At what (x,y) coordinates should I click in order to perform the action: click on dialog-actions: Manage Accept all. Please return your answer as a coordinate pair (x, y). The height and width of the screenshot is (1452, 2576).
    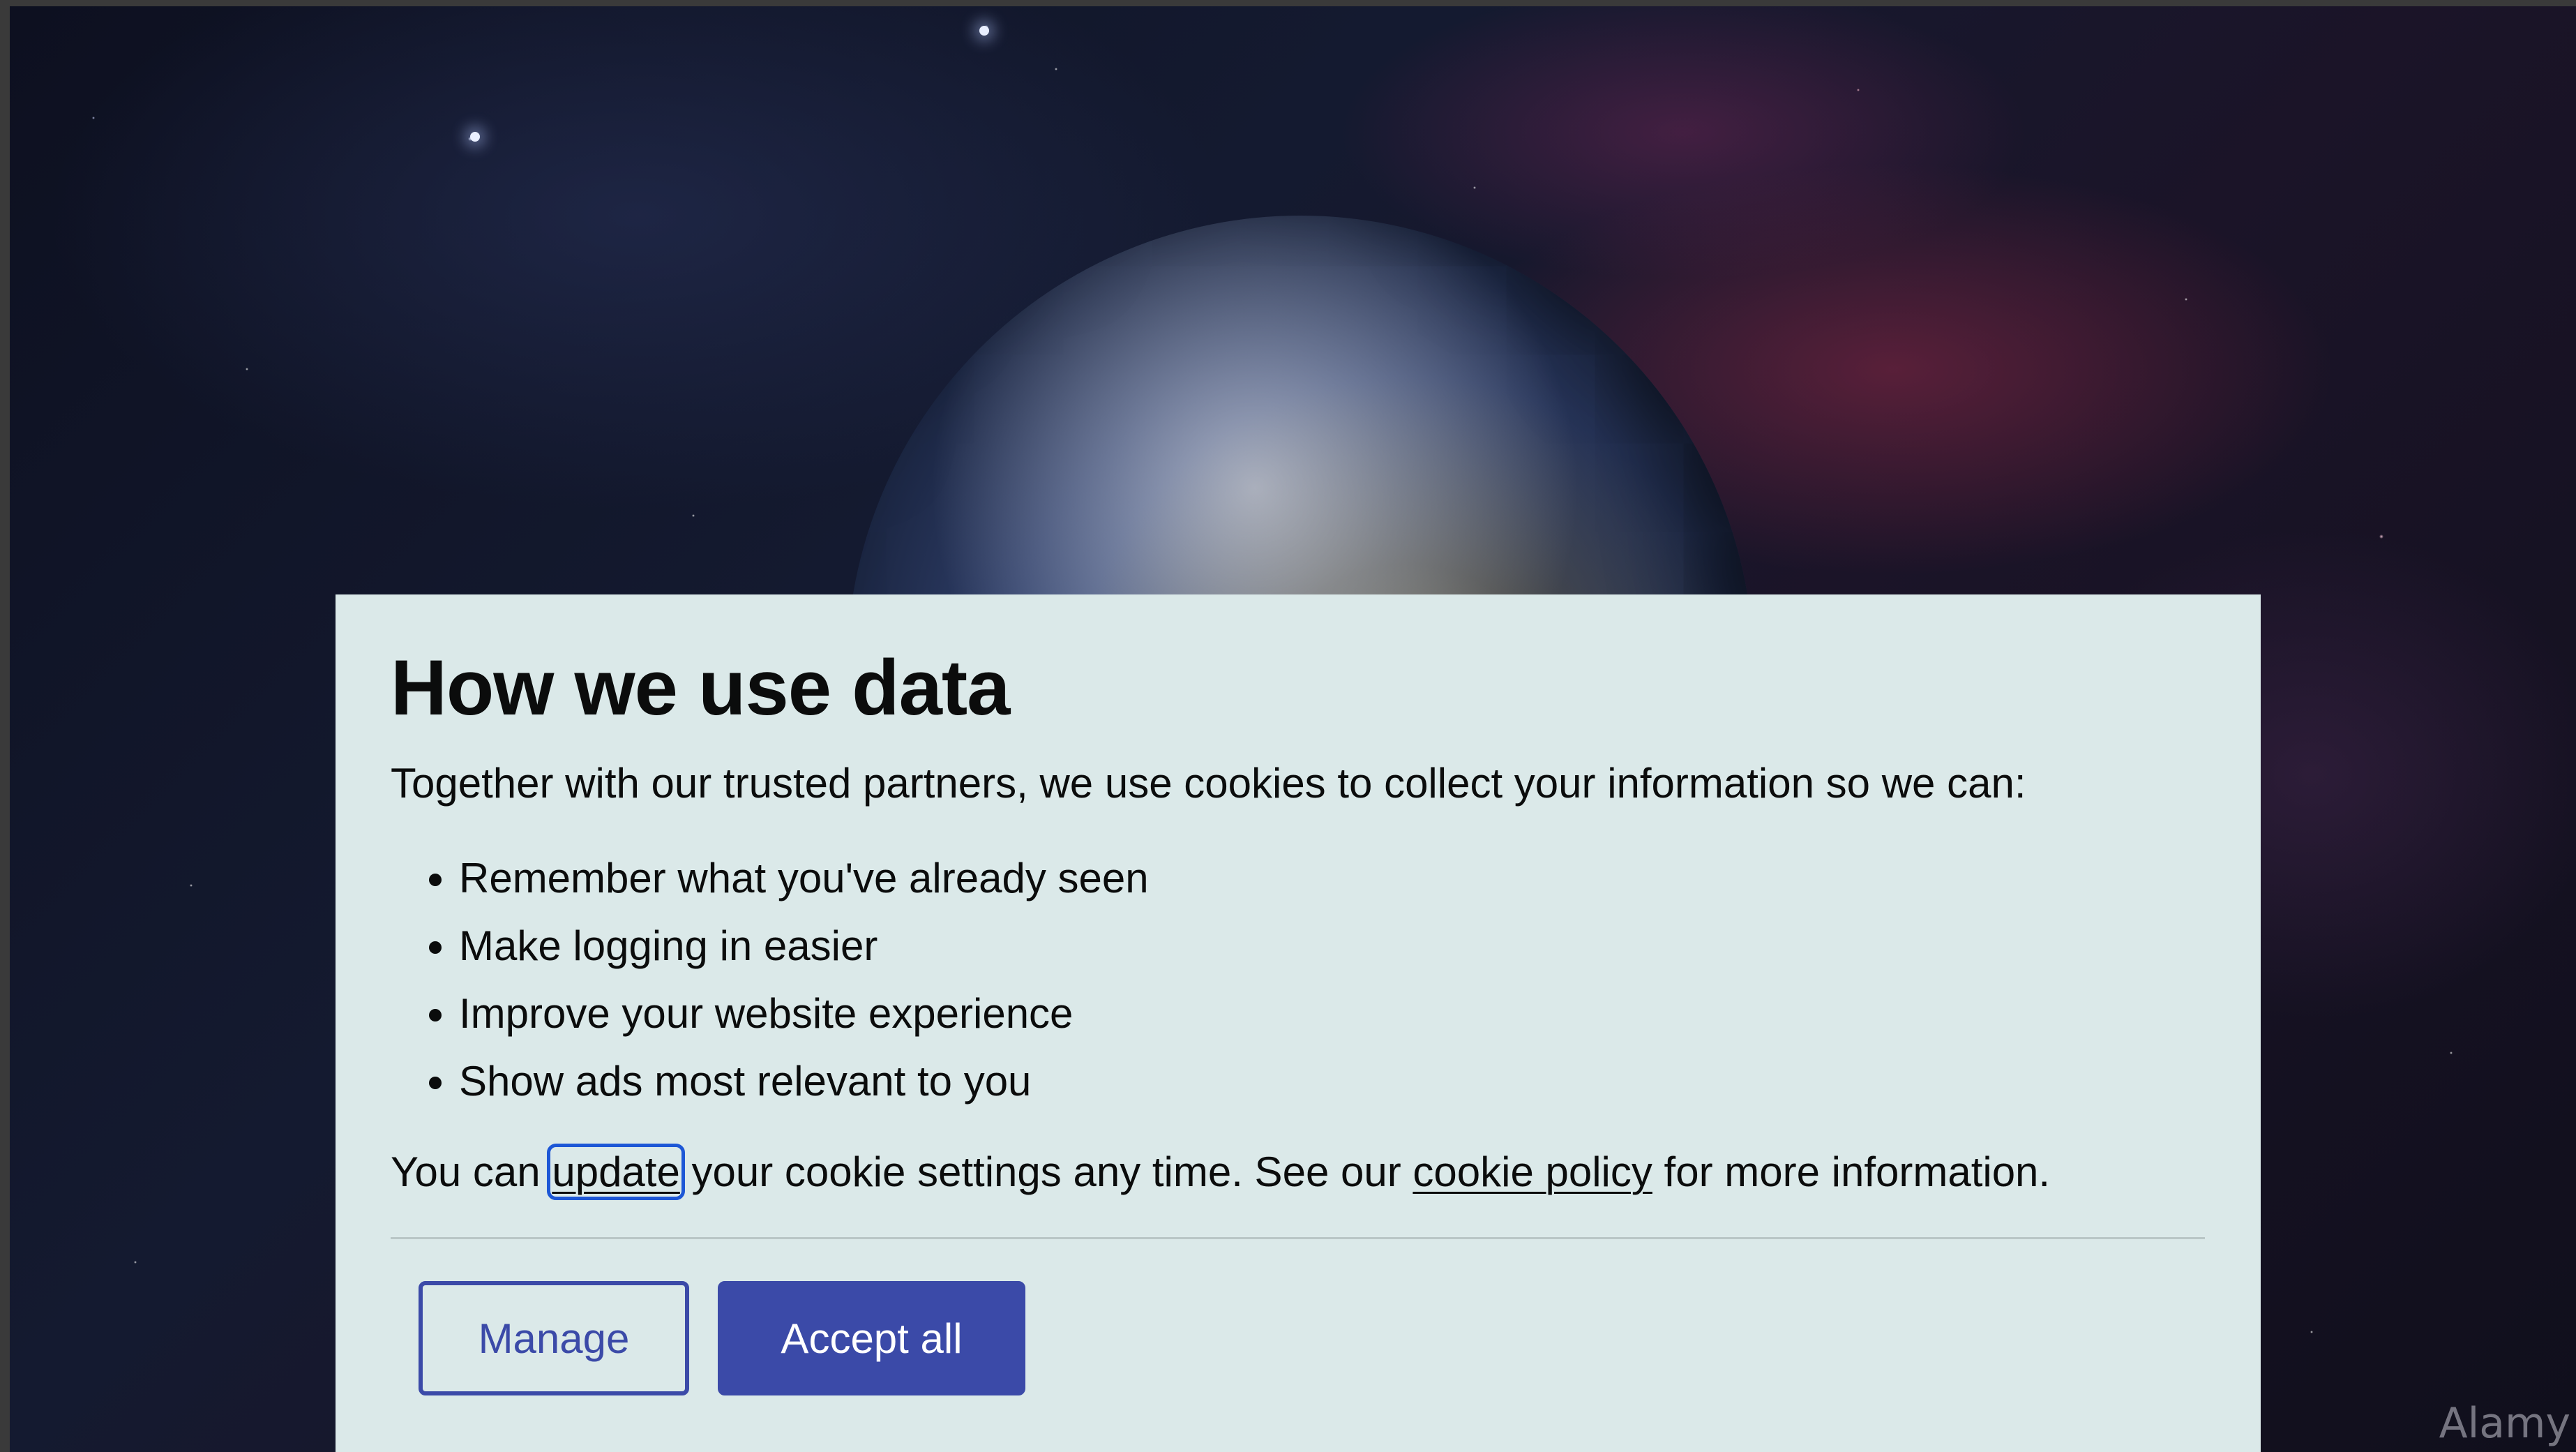
    Looking at the image, I should click on (1312, 1338).